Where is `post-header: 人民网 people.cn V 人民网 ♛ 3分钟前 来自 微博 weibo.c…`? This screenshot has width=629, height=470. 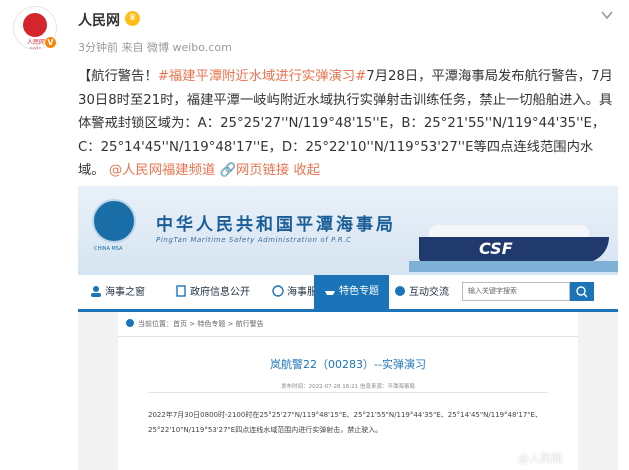 post-header: 人民网 people.cn V 人民网 ♛ 3分钟前 来自 微博 weibo.c… is located at coordinates (314, 30).